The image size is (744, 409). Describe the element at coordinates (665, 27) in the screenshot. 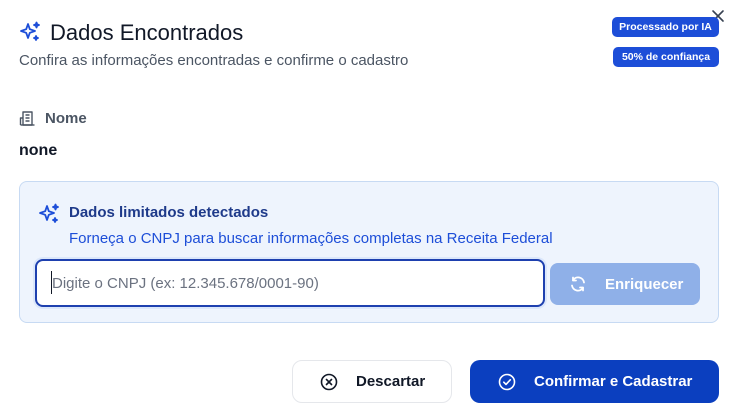

I see `ai-processed-badge: Processado por IA` at that location.